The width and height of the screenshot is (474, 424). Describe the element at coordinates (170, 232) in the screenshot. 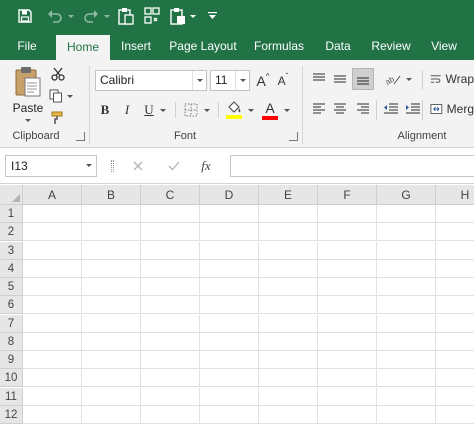

I see `cell-c2` at that location.